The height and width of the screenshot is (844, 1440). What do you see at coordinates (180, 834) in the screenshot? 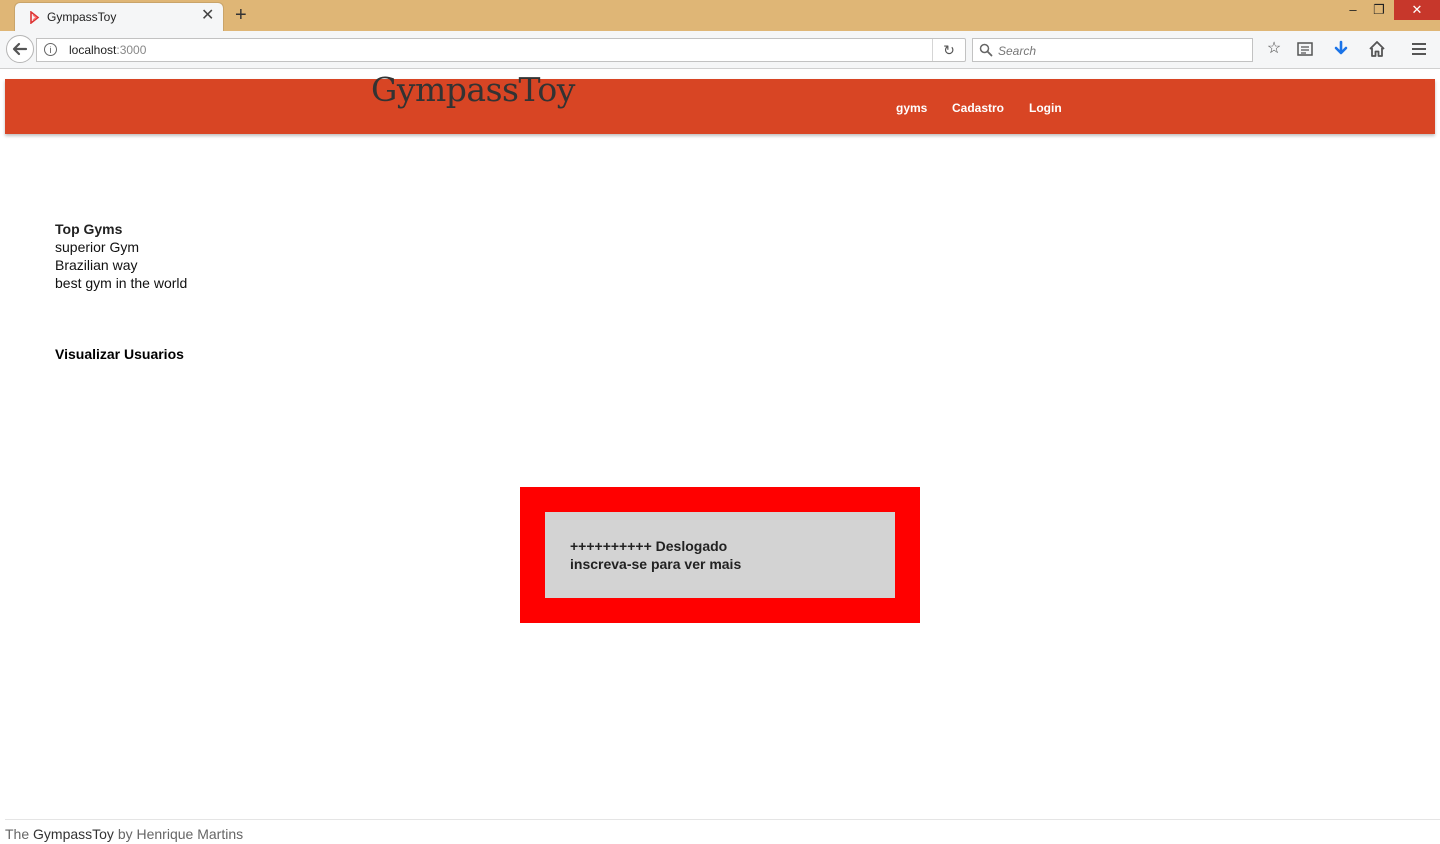
I see `footer-author: by Henrique Martins` at bounding box center [180, 834].